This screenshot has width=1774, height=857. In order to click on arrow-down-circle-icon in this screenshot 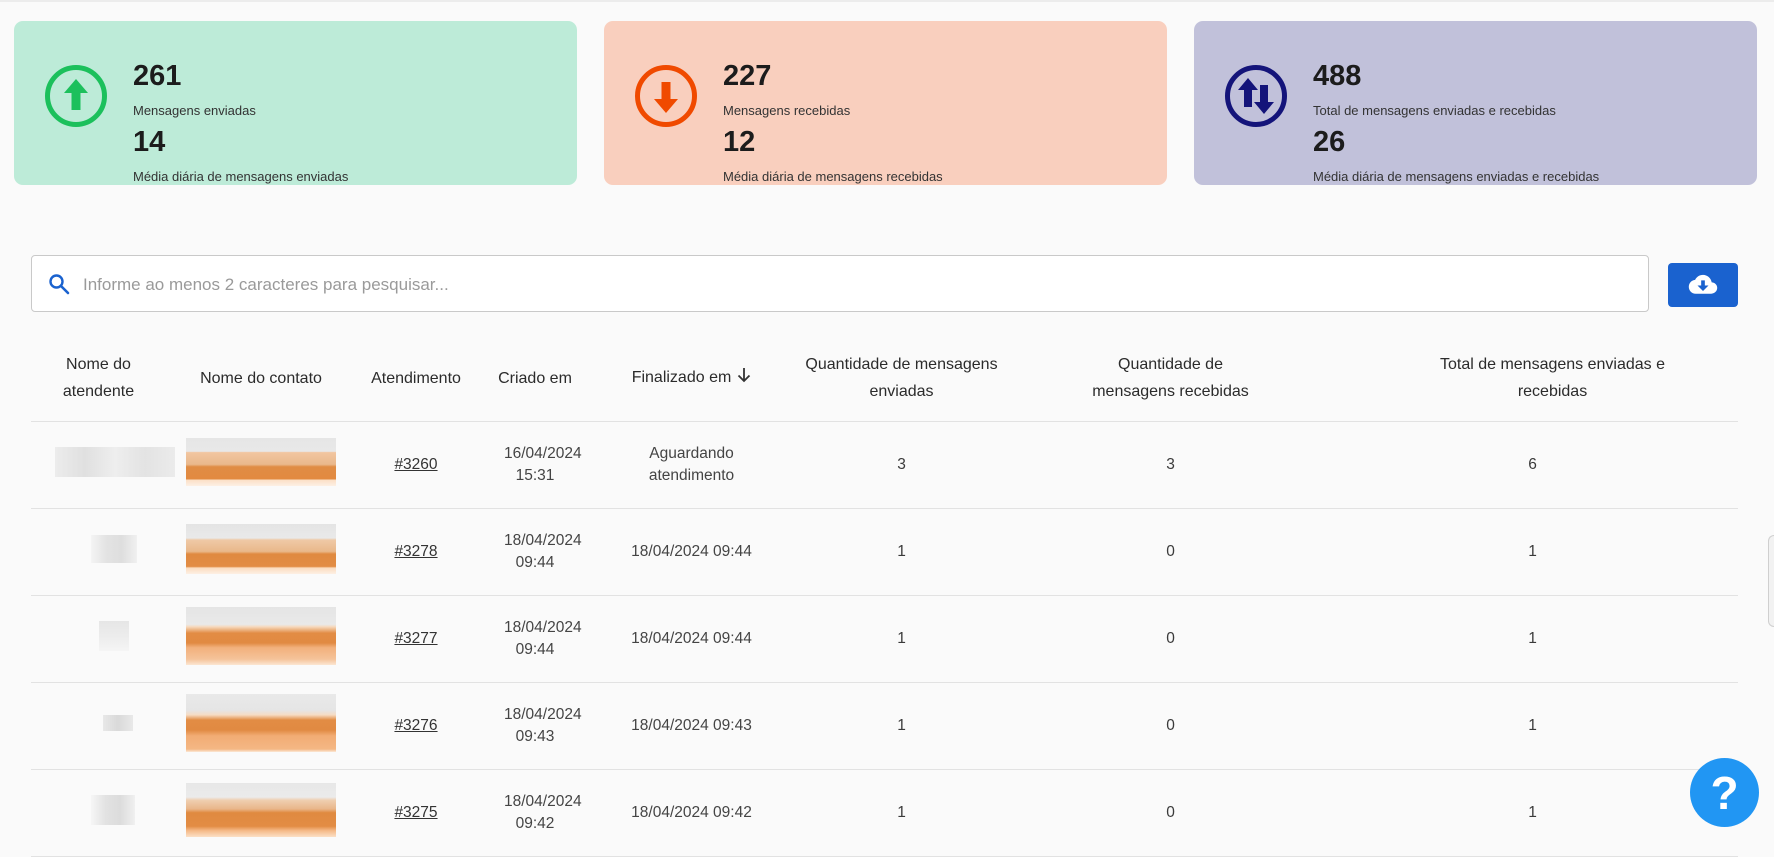, I will do `click(666, 96)`.